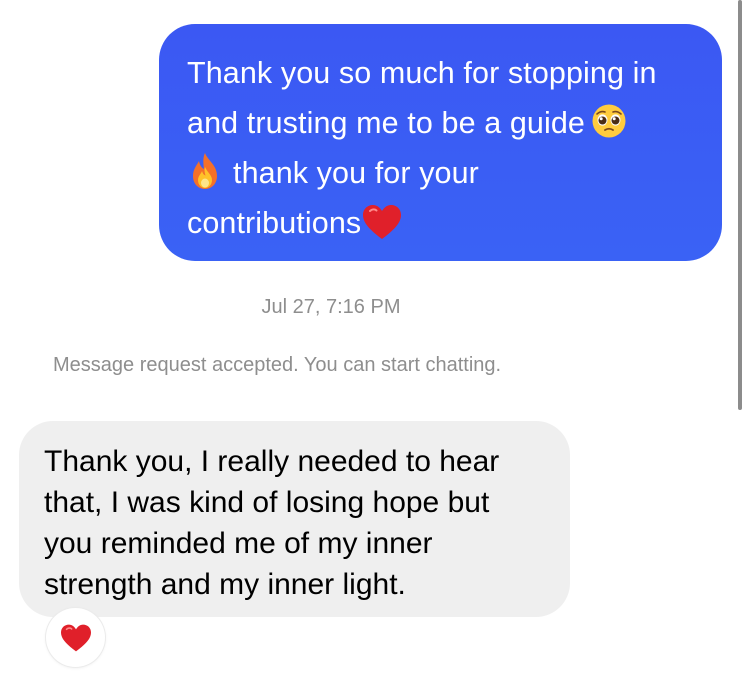  What do you see at coordinates (740, 205) in the screenshot?
I see `scrollbar-thumb` at bounding box center [740, 205].